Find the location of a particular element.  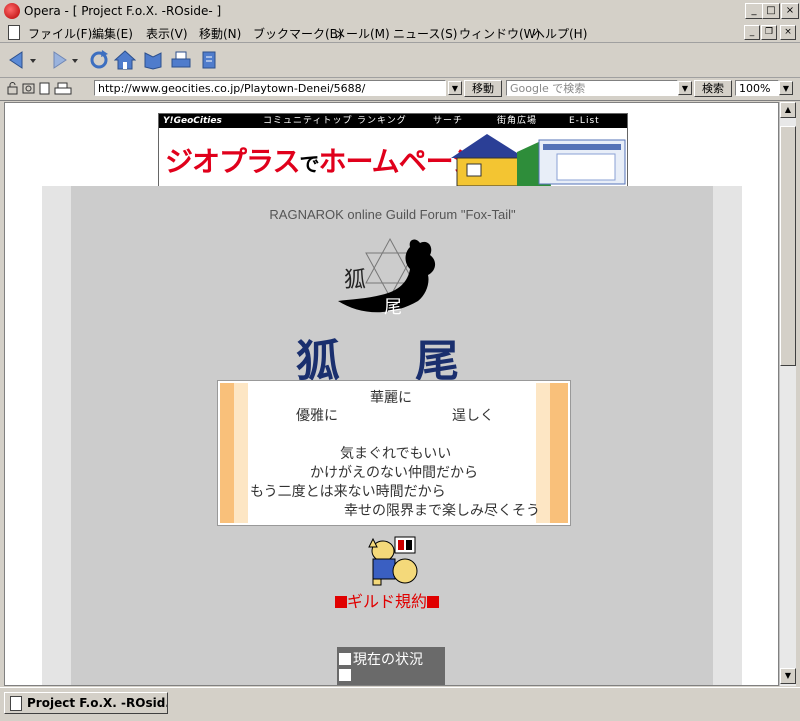

vertical-scrollbar: ▲ ▼ is located at coordinates (787, 394).